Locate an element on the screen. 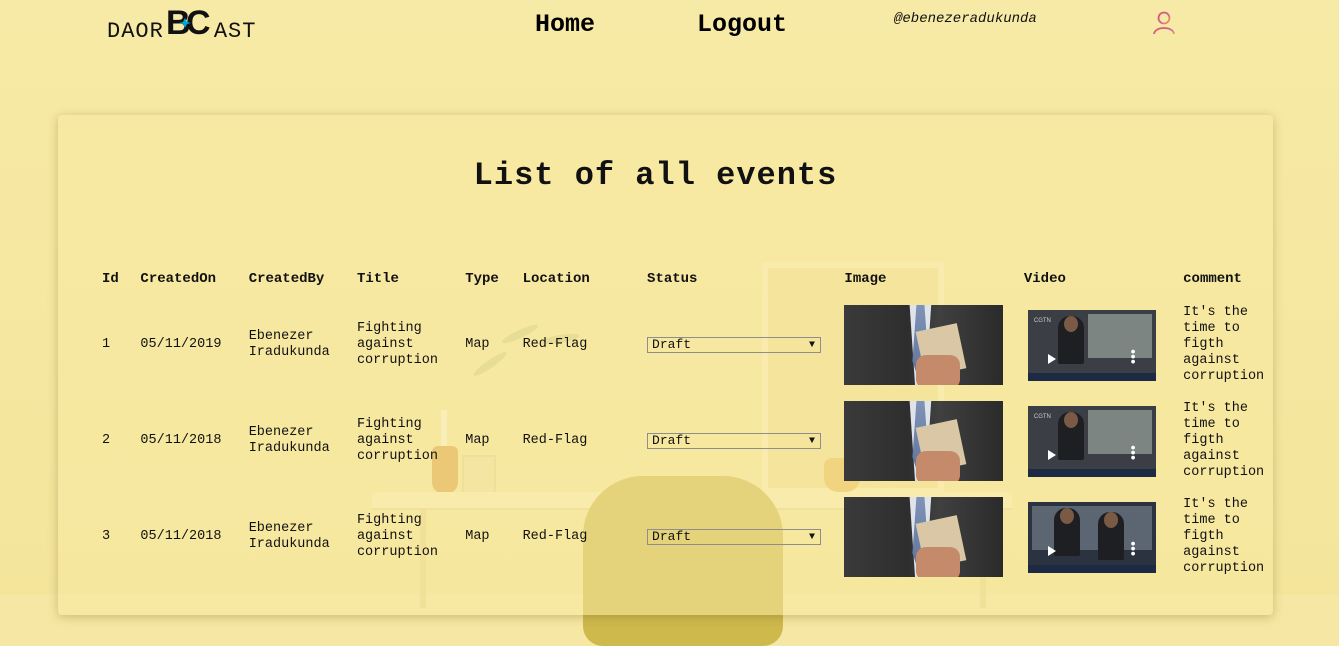  column-header-createdon: CreatedOn is located at coordinates (178, 279).